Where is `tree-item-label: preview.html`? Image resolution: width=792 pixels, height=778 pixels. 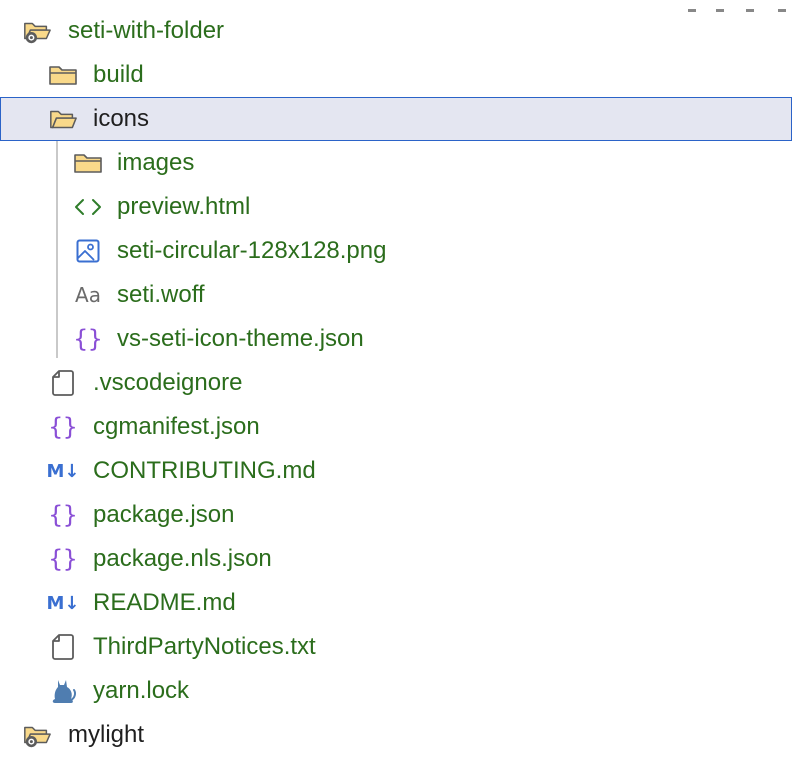
tree-item-label: preview.html is located at coordinates (184, 206).